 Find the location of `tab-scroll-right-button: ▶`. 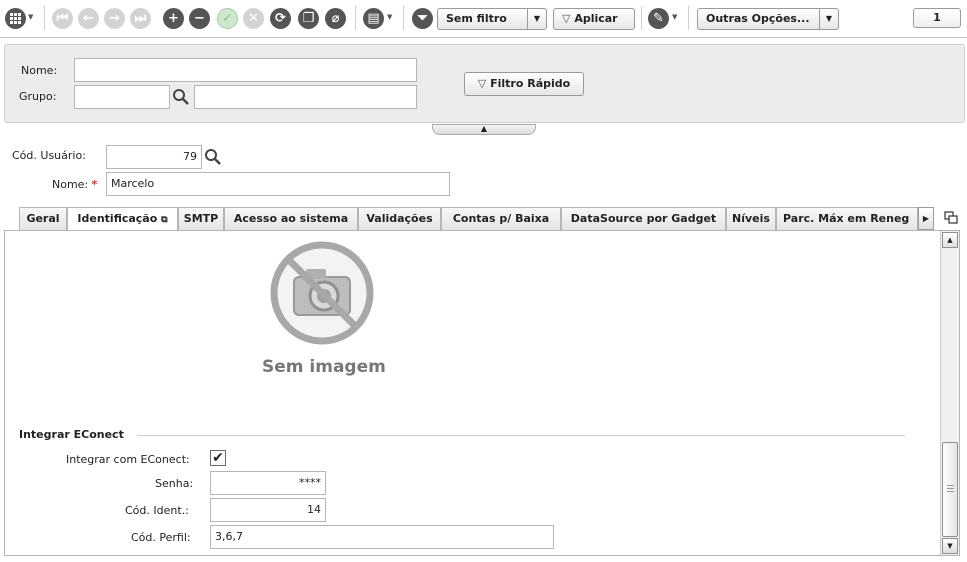

tab-scroll-right-button: ▶ is located at coordinates (926, 218).